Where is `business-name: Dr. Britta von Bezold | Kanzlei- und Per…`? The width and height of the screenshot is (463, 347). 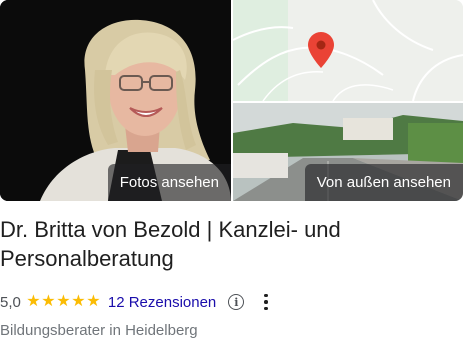
business-name: Dr. Britta von Bezold | Kanzlei- und Per… is located at coordinates (170, 244).